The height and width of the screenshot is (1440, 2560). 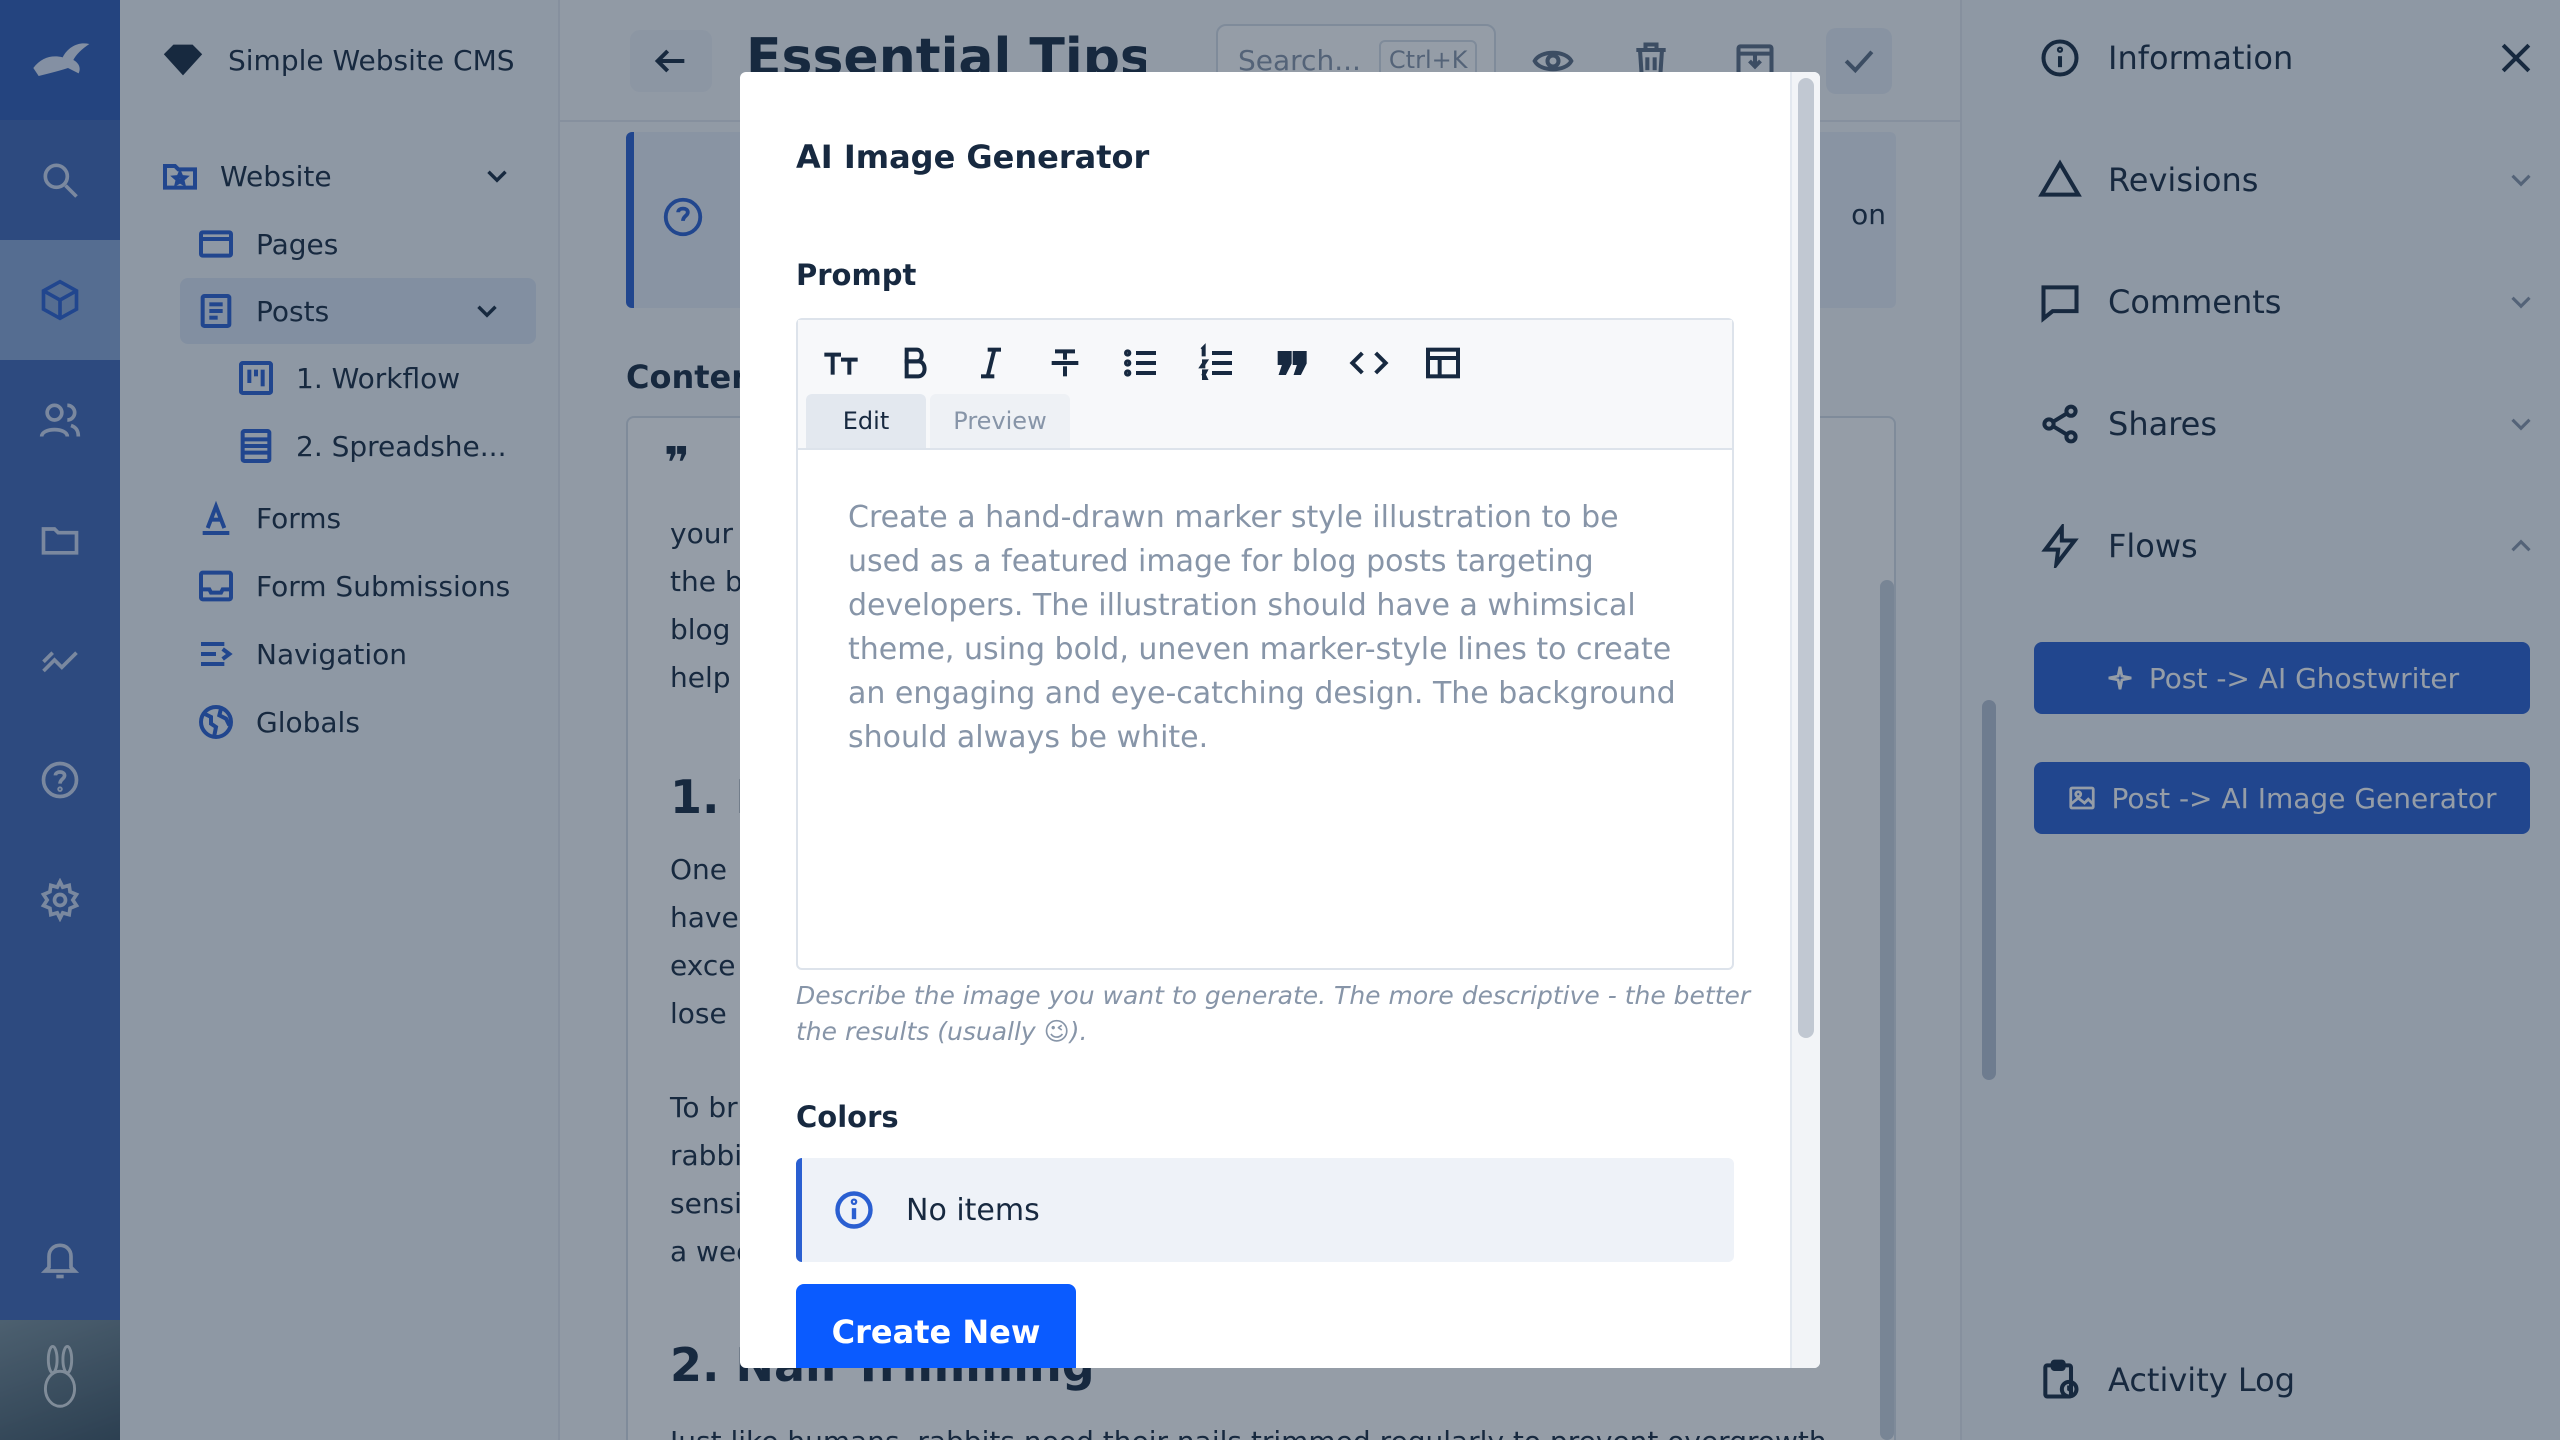 I want to click on prompt-label: Prompt, so click(x=856, y=275).